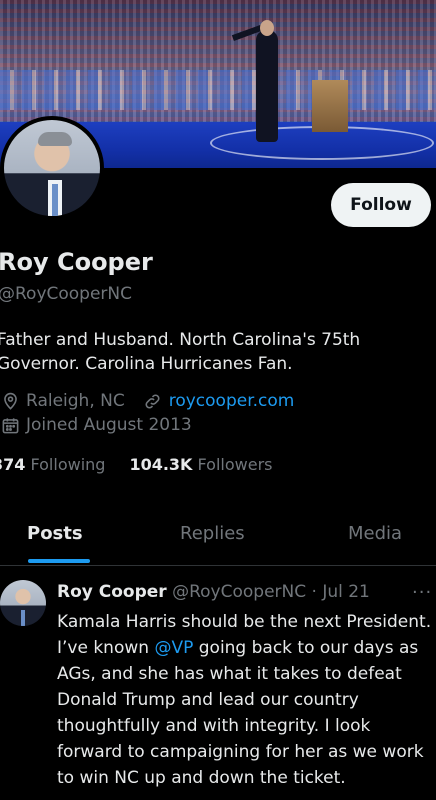  What do you see at coordinates (381, 205) in the screenshot?
I see `follow-button: Follow` at bounding box center [381, 205].